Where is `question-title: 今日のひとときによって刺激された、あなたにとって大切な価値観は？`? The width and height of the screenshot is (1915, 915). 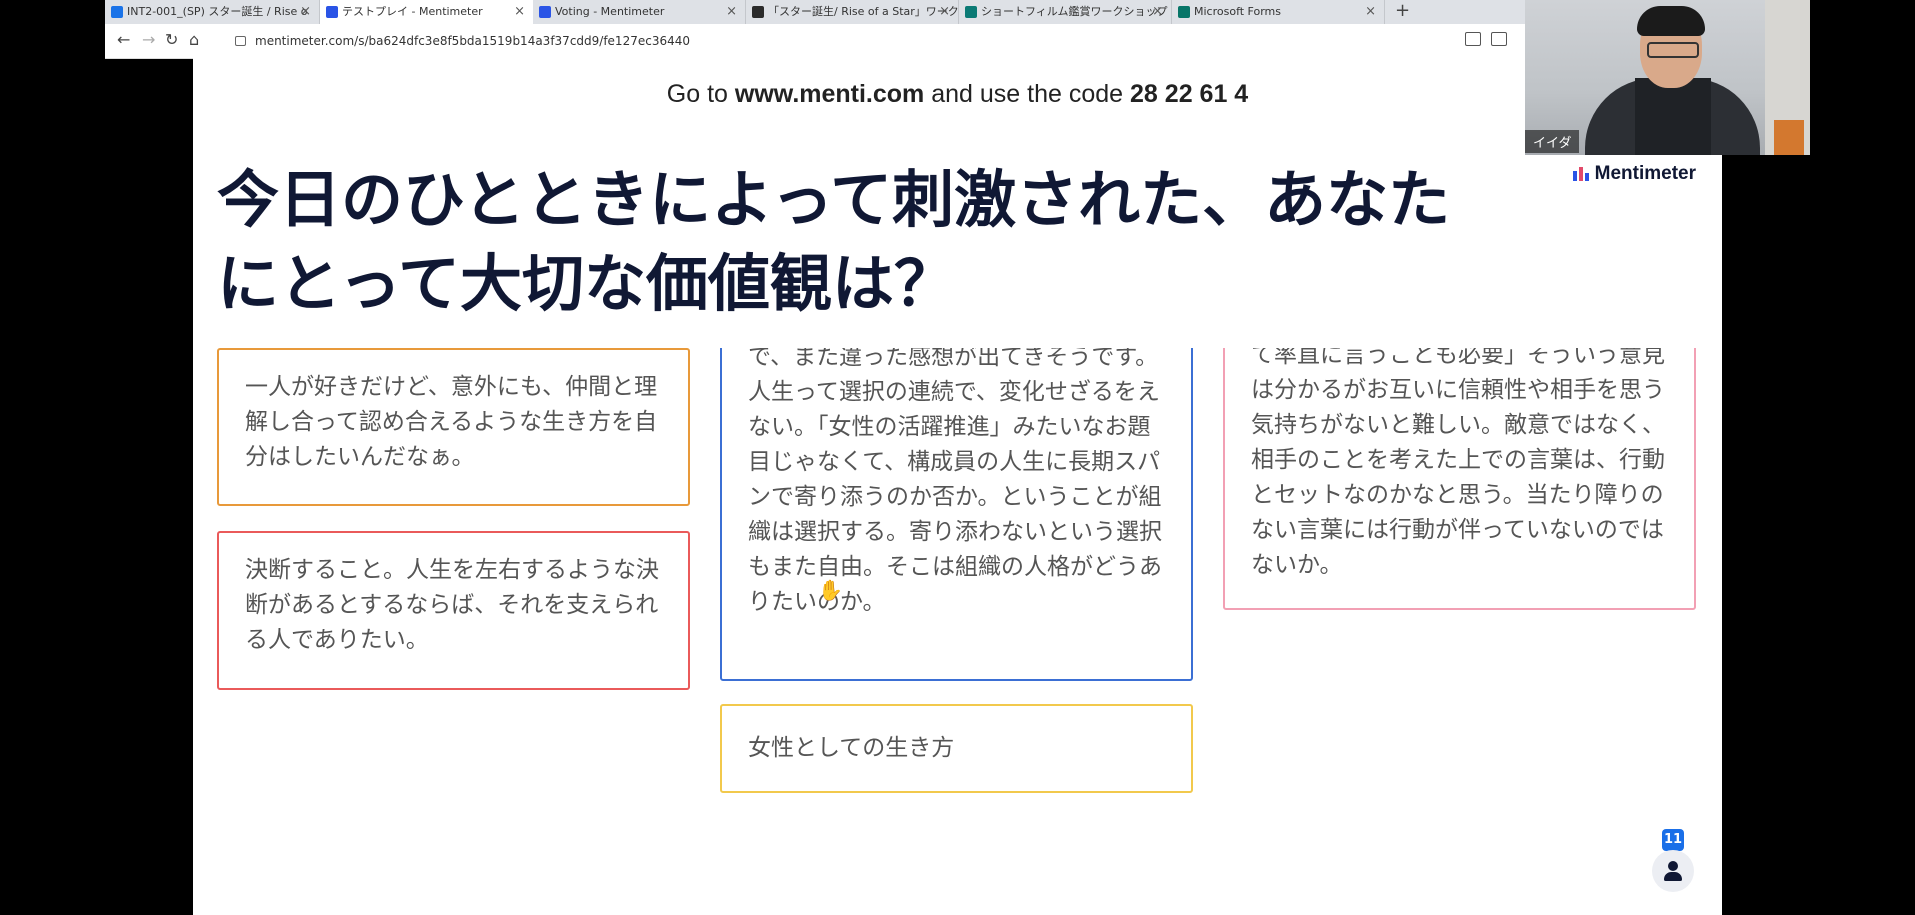
question-title: 今日のひとときによって刺激された、あなたにとって大切な価値観は？ is located at coordinates (834, 241).